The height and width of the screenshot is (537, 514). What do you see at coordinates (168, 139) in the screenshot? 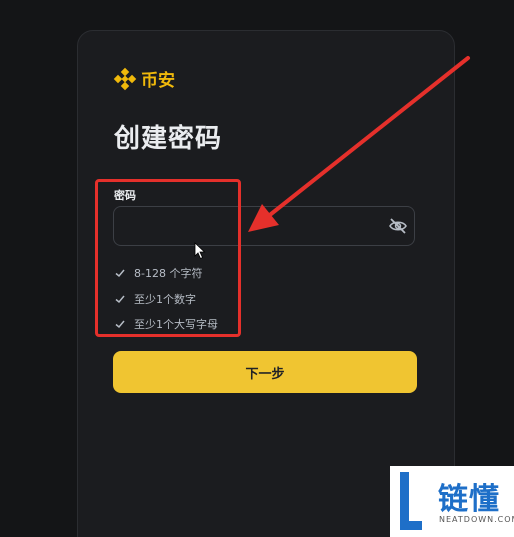
I see `page-title: 创建密码` at bounding box center [168, 139].